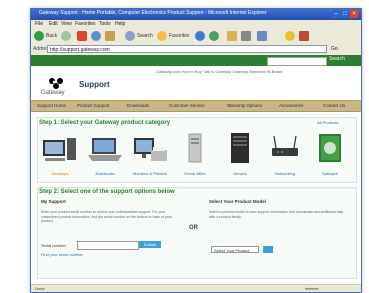 The height and width of the screenshot is (293, 369). Describe the element at coordinates (108, 245) in the screenshot. I see `serial-number-input` at that location.